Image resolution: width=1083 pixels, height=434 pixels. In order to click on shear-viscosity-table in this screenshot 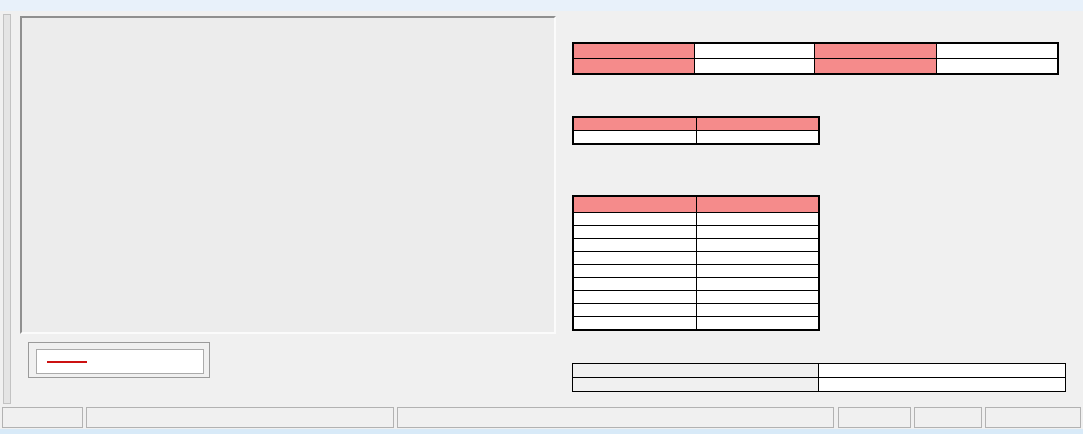, I will do `click(696, 263)`.